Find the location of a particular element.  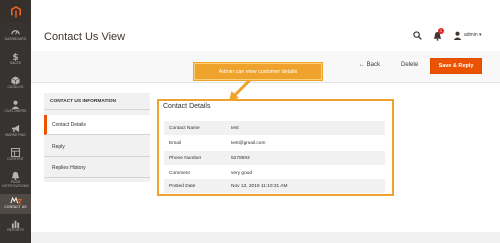

user-icon is located at coordinates (457, 35).